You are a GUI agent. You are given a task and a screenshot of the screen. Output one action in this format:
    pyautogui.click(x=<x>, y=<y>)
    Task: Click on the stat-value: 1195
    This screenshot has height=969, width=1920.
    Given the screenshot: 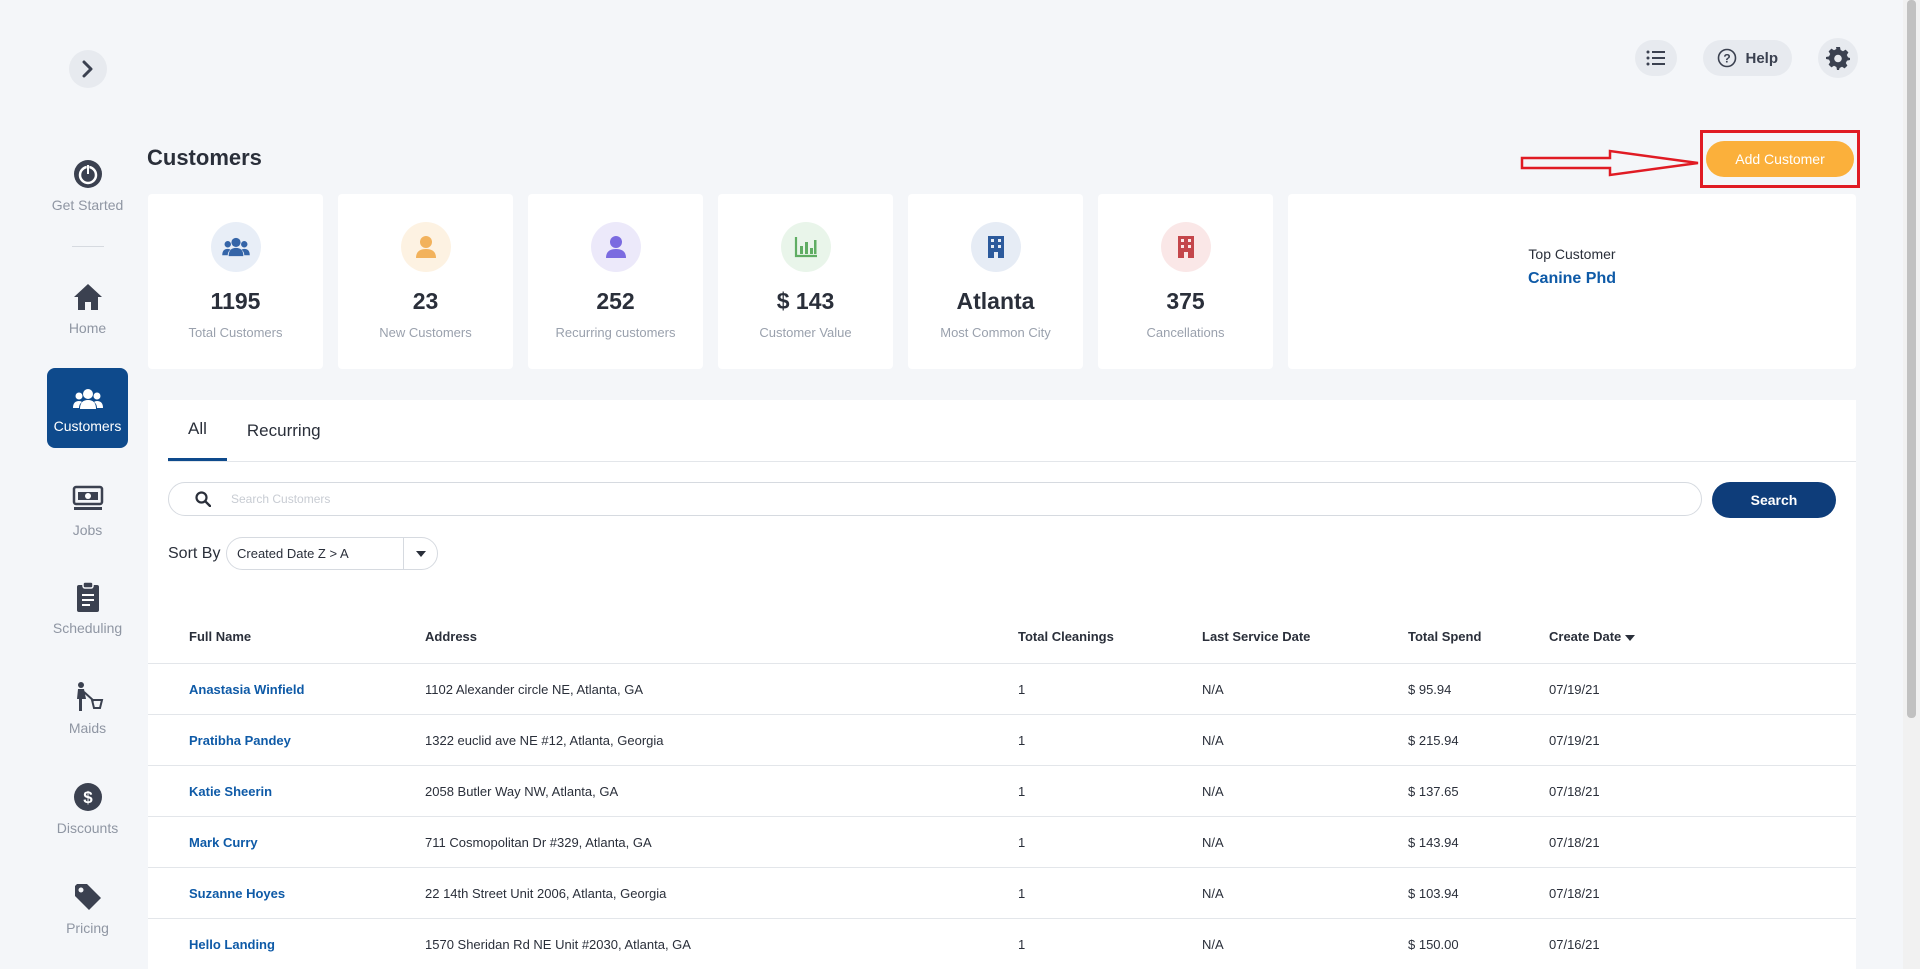 What is the action you would take?
    pyautogui.click(x=235, y=301)
    